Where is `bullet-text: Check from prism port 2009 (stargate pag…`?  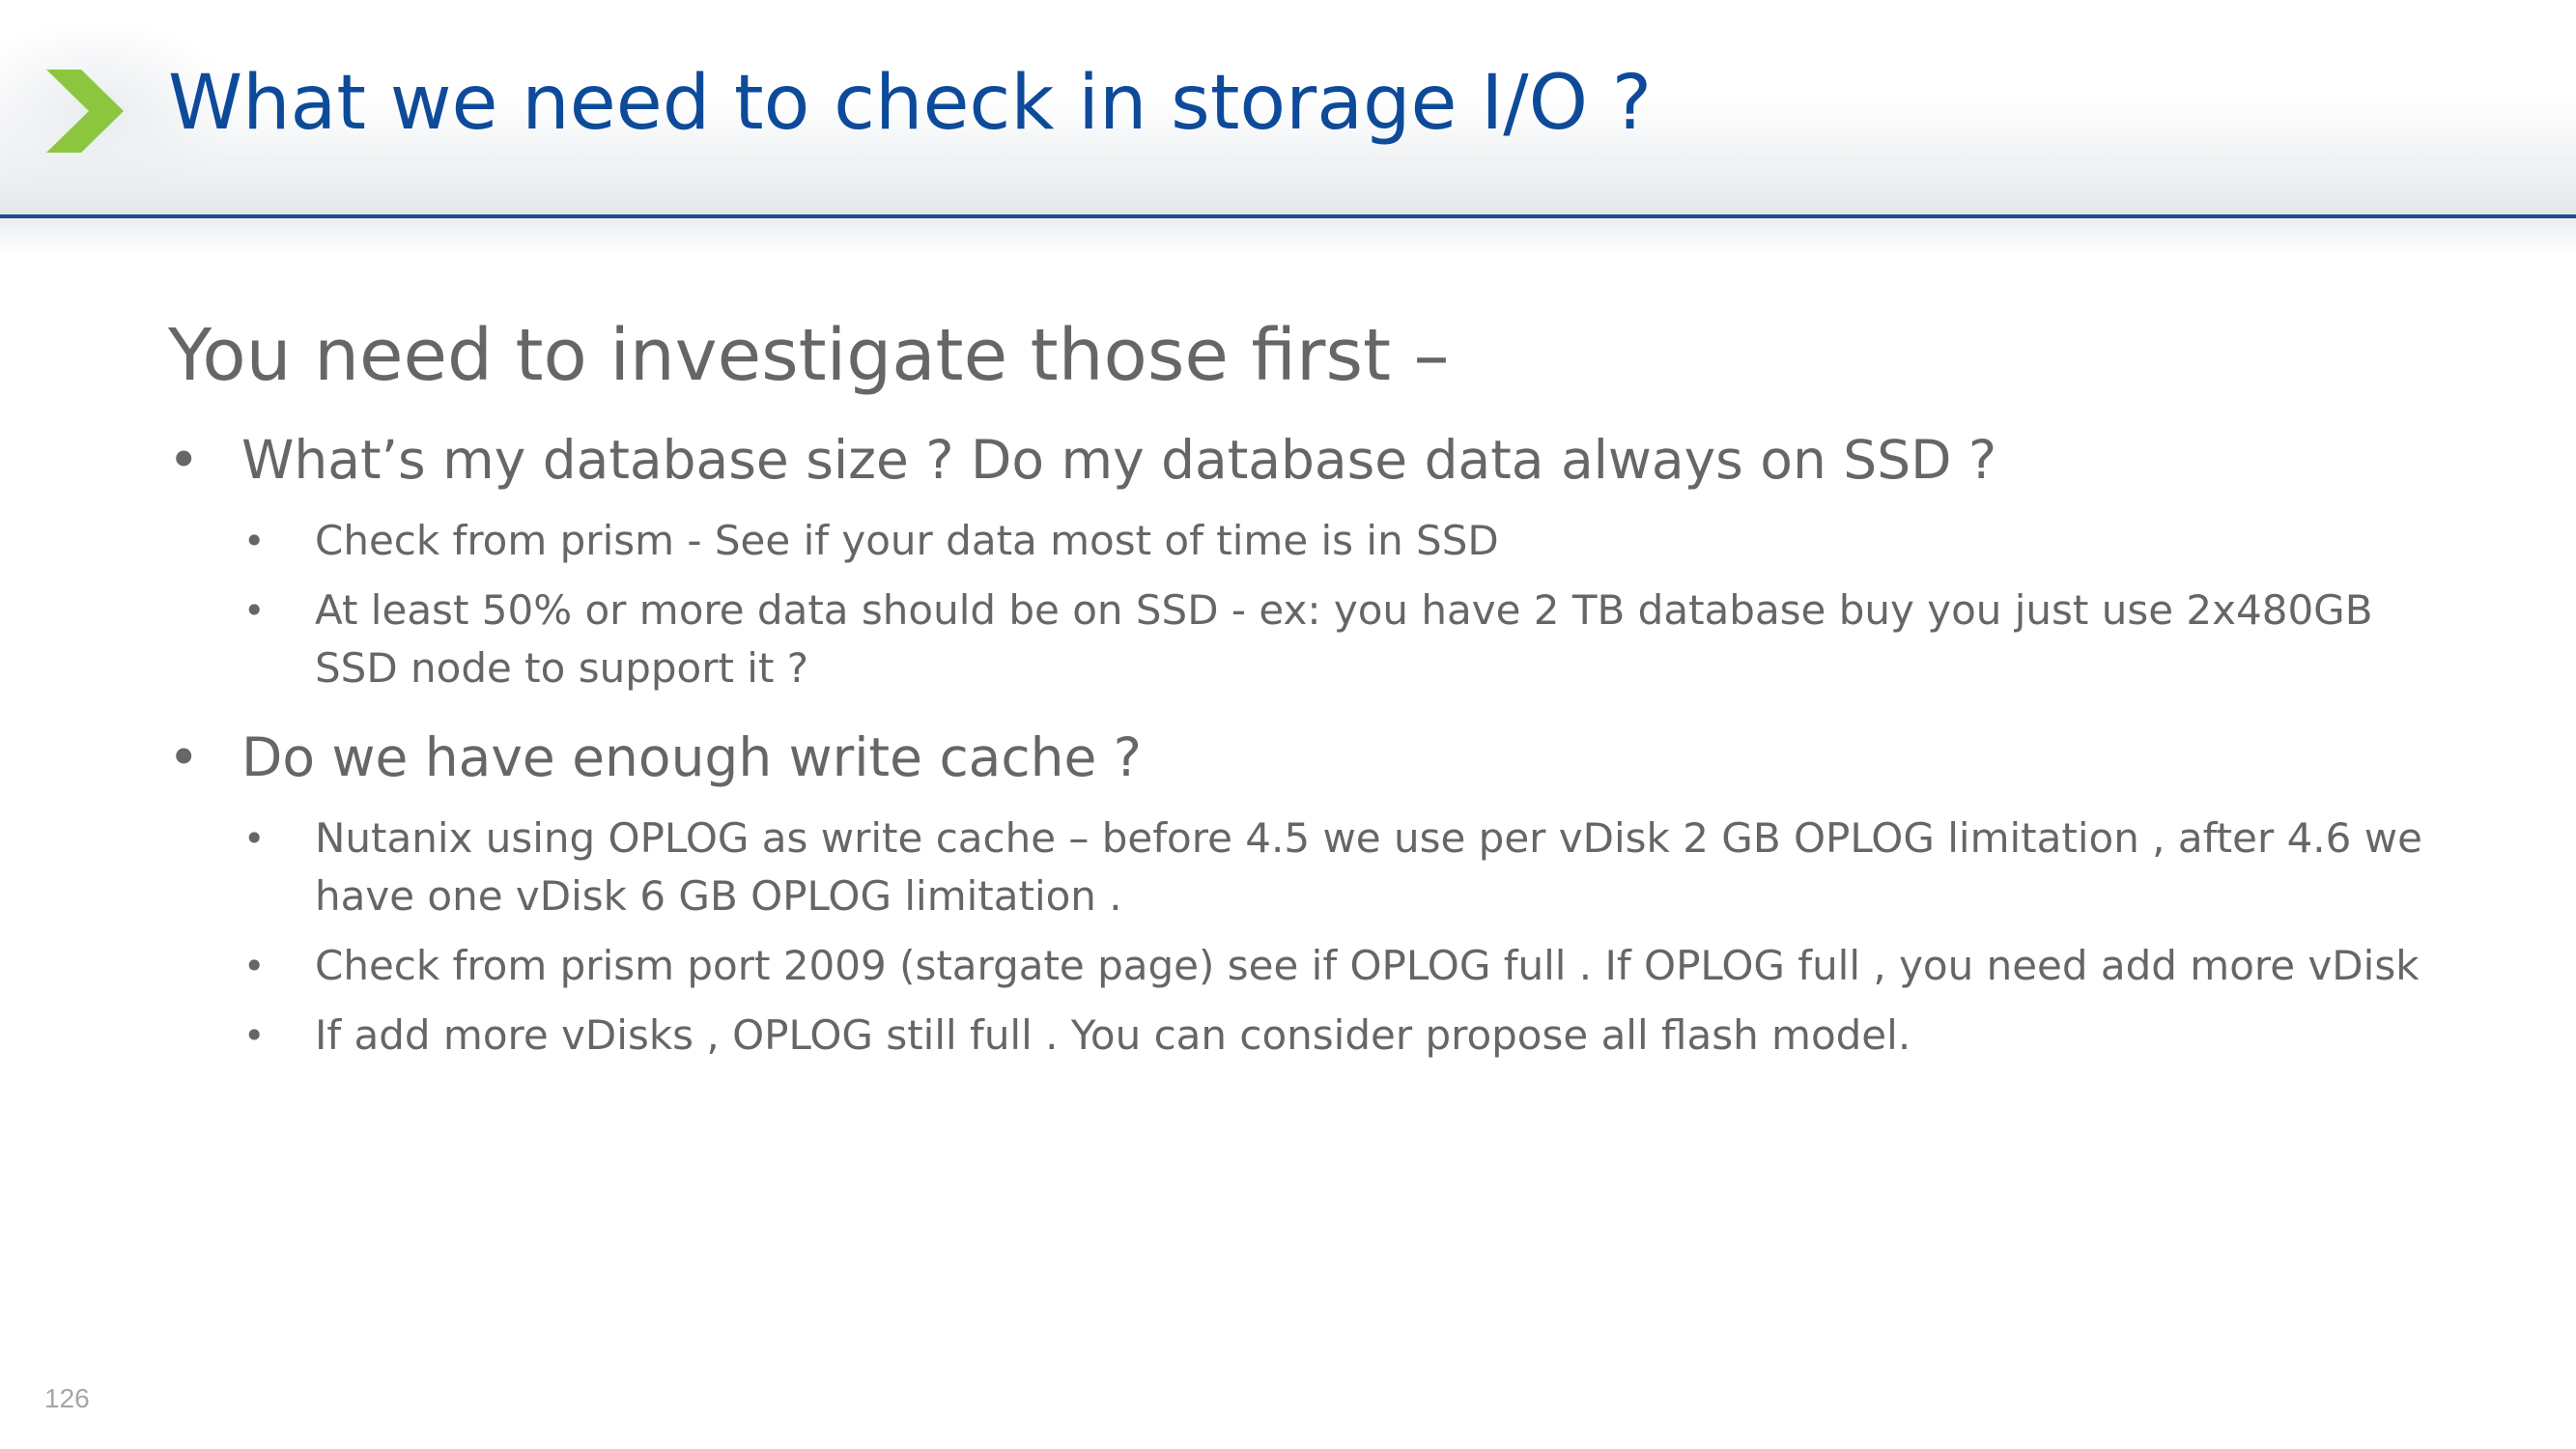 bullet-text: Check from prism port 2009 (stargate pag… is located at coordinates (1367, 965).